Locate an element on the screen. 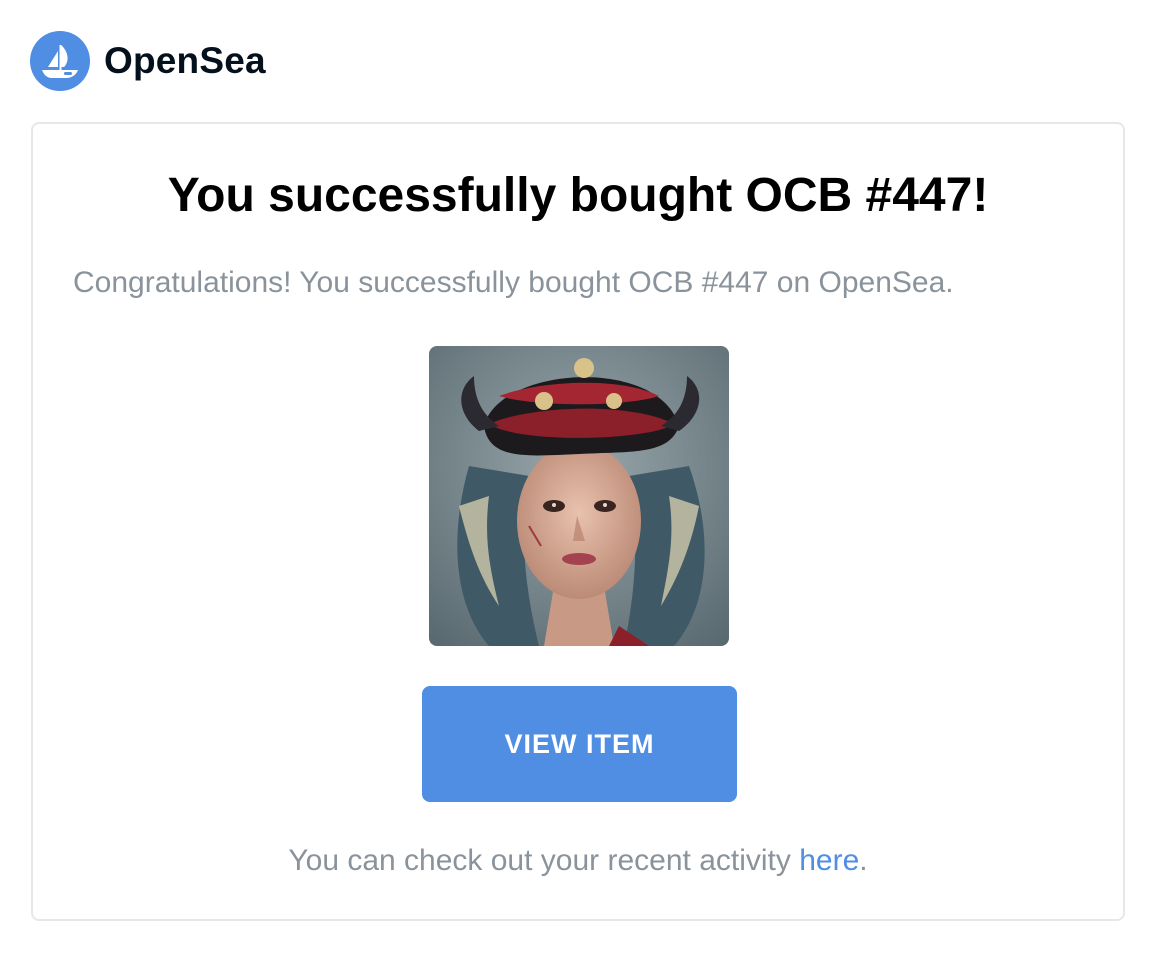  opensea-brand: OpenSea is located at coordinates (148, 61).